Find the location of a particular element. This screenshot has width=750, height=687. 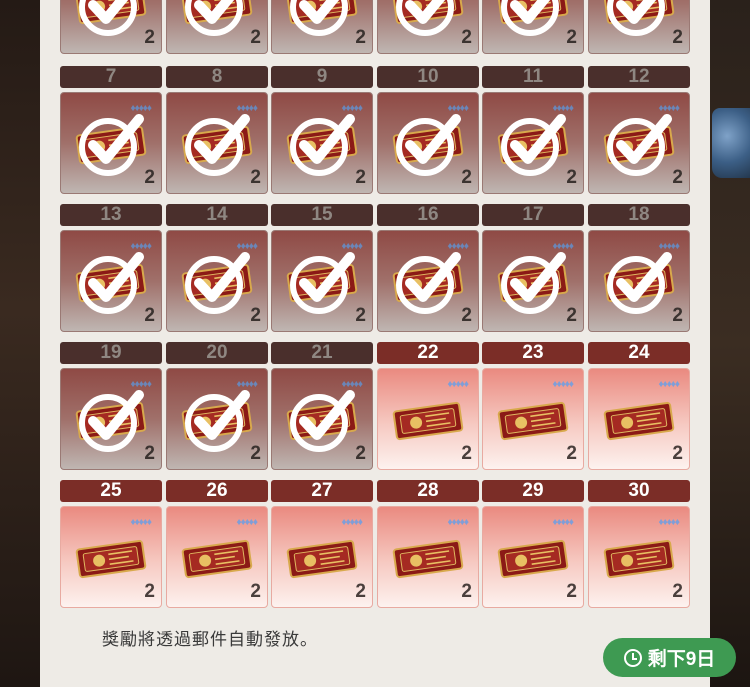

day-number-header: 18 is located at coordinates (639, 215).